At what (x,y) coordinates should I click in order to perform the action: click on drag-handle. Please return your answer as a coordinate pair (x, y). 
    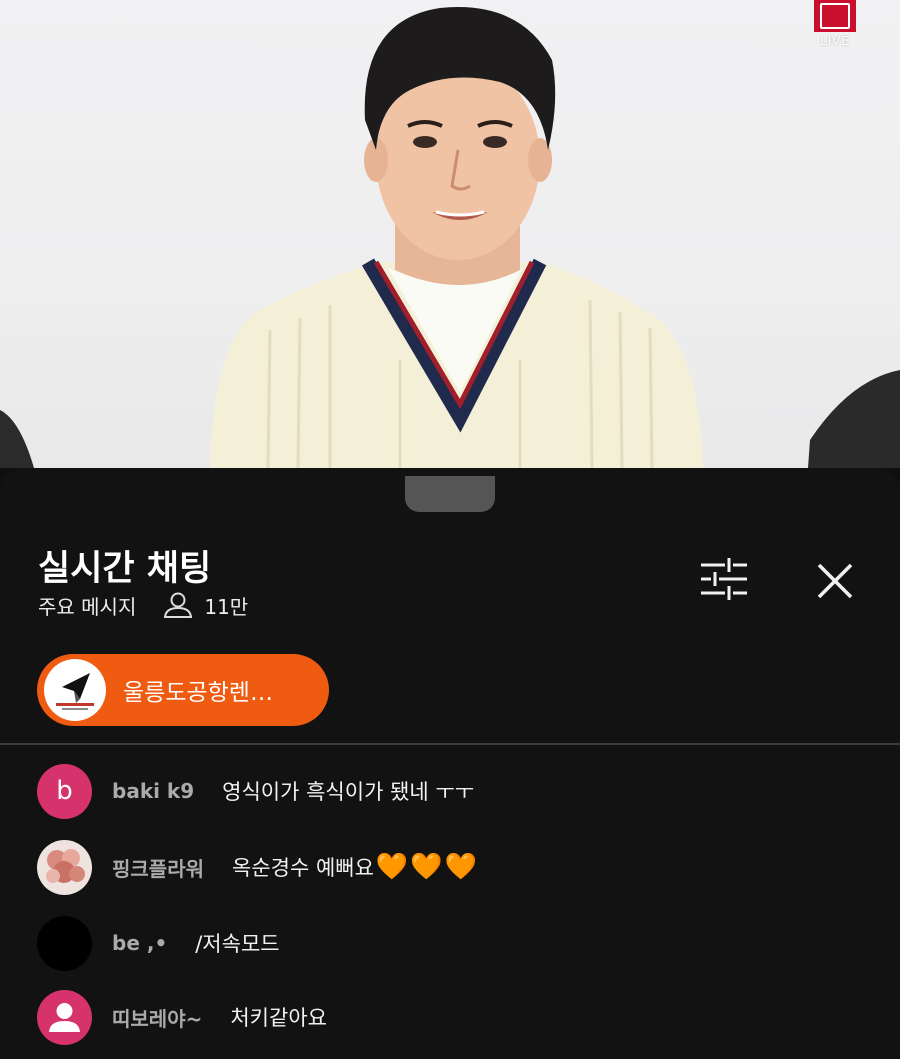
    Looking at the image, I should click on (450, 494).